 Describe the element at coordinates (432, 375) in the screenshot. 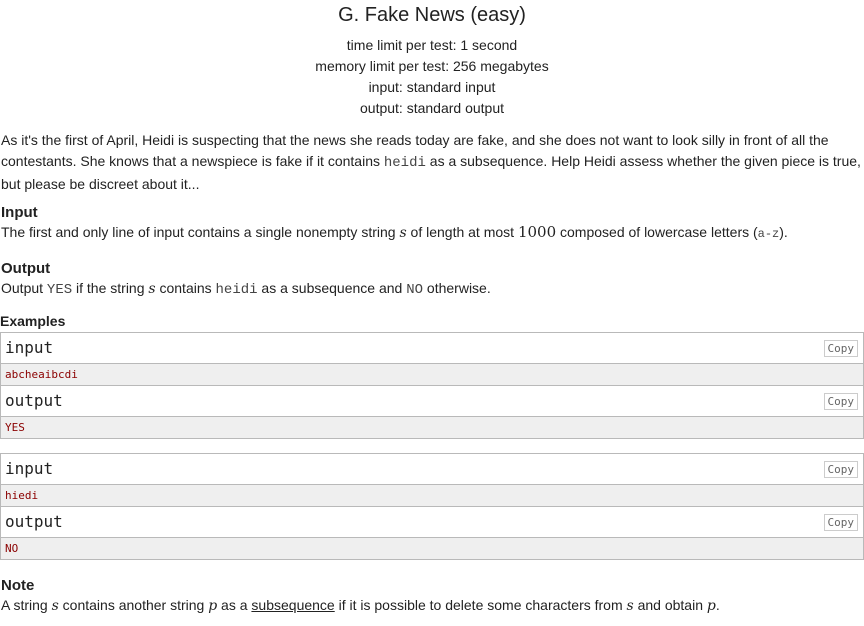

I see `example-input-value: abcheaibcdi` at that location.